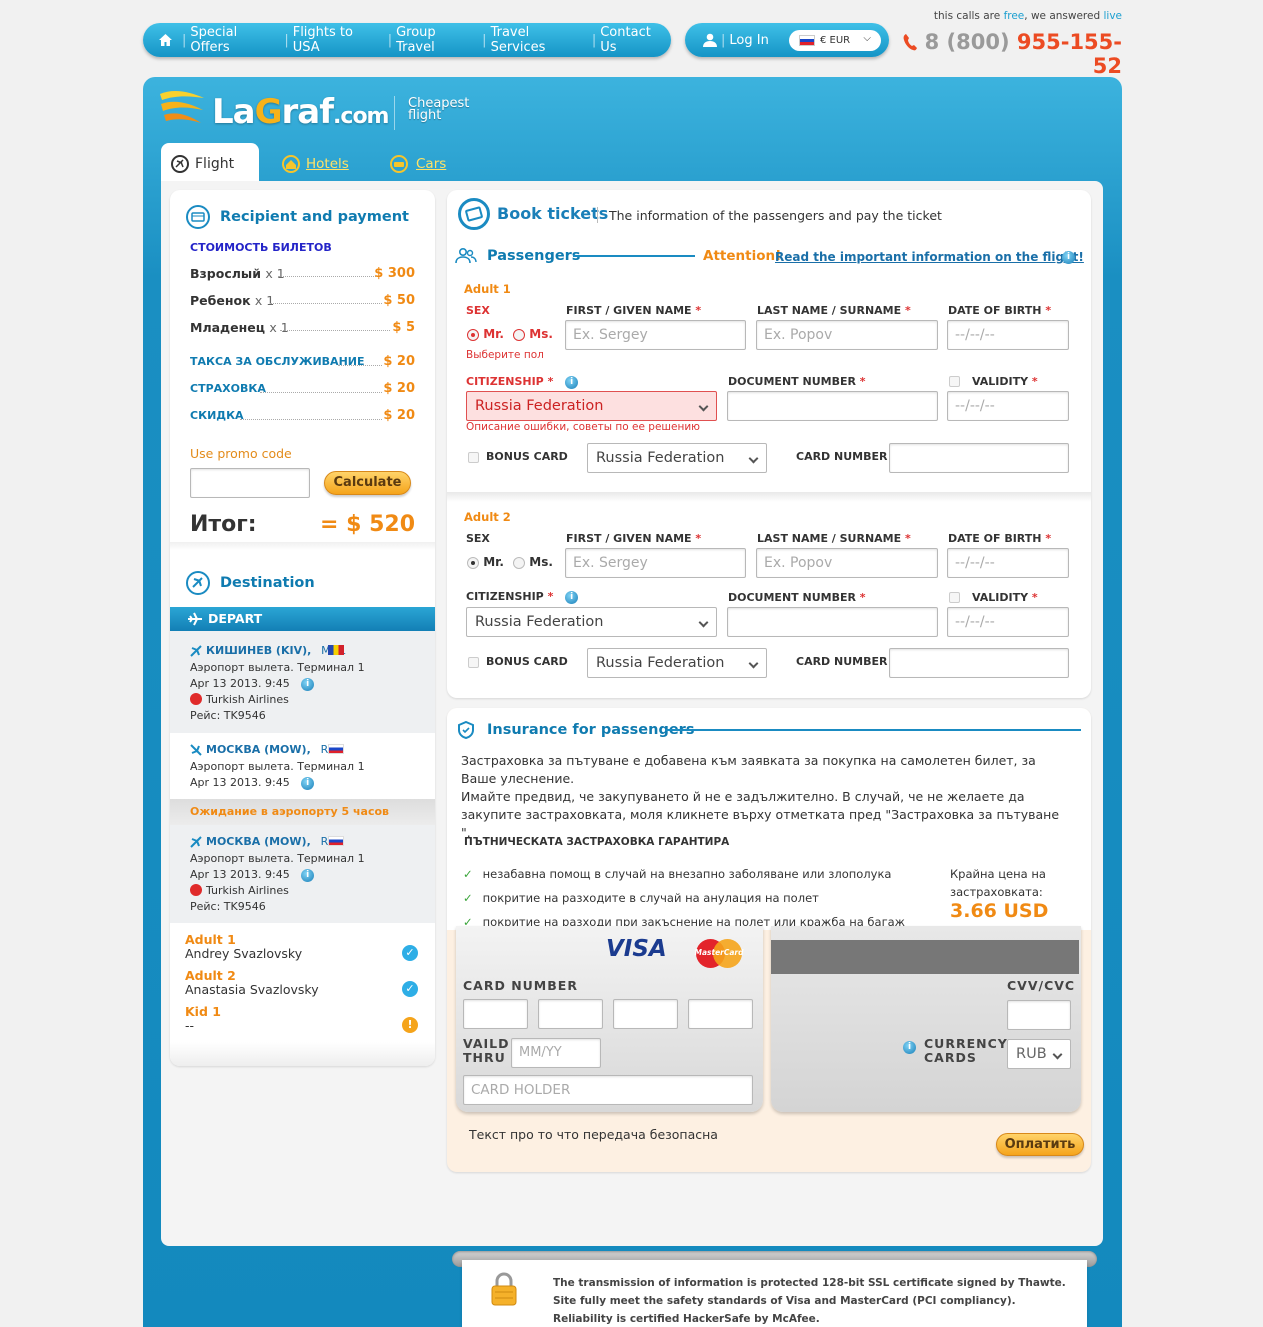 The height and width of the screenshot is (1327, 1263). I want to click on validity-label: VALIDITY *, so click(1005, 381).